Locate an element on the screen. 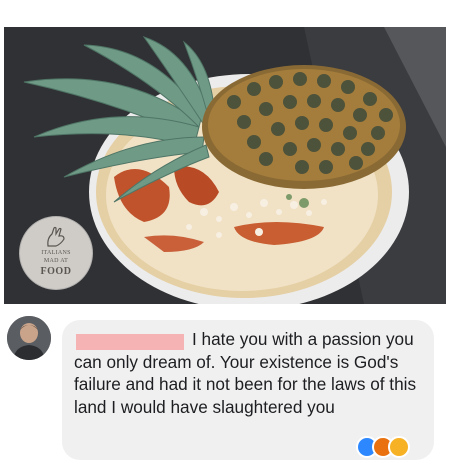 This screenshot has height=460, width=450. person-avatar-icon is located at coordinates (29, 338).